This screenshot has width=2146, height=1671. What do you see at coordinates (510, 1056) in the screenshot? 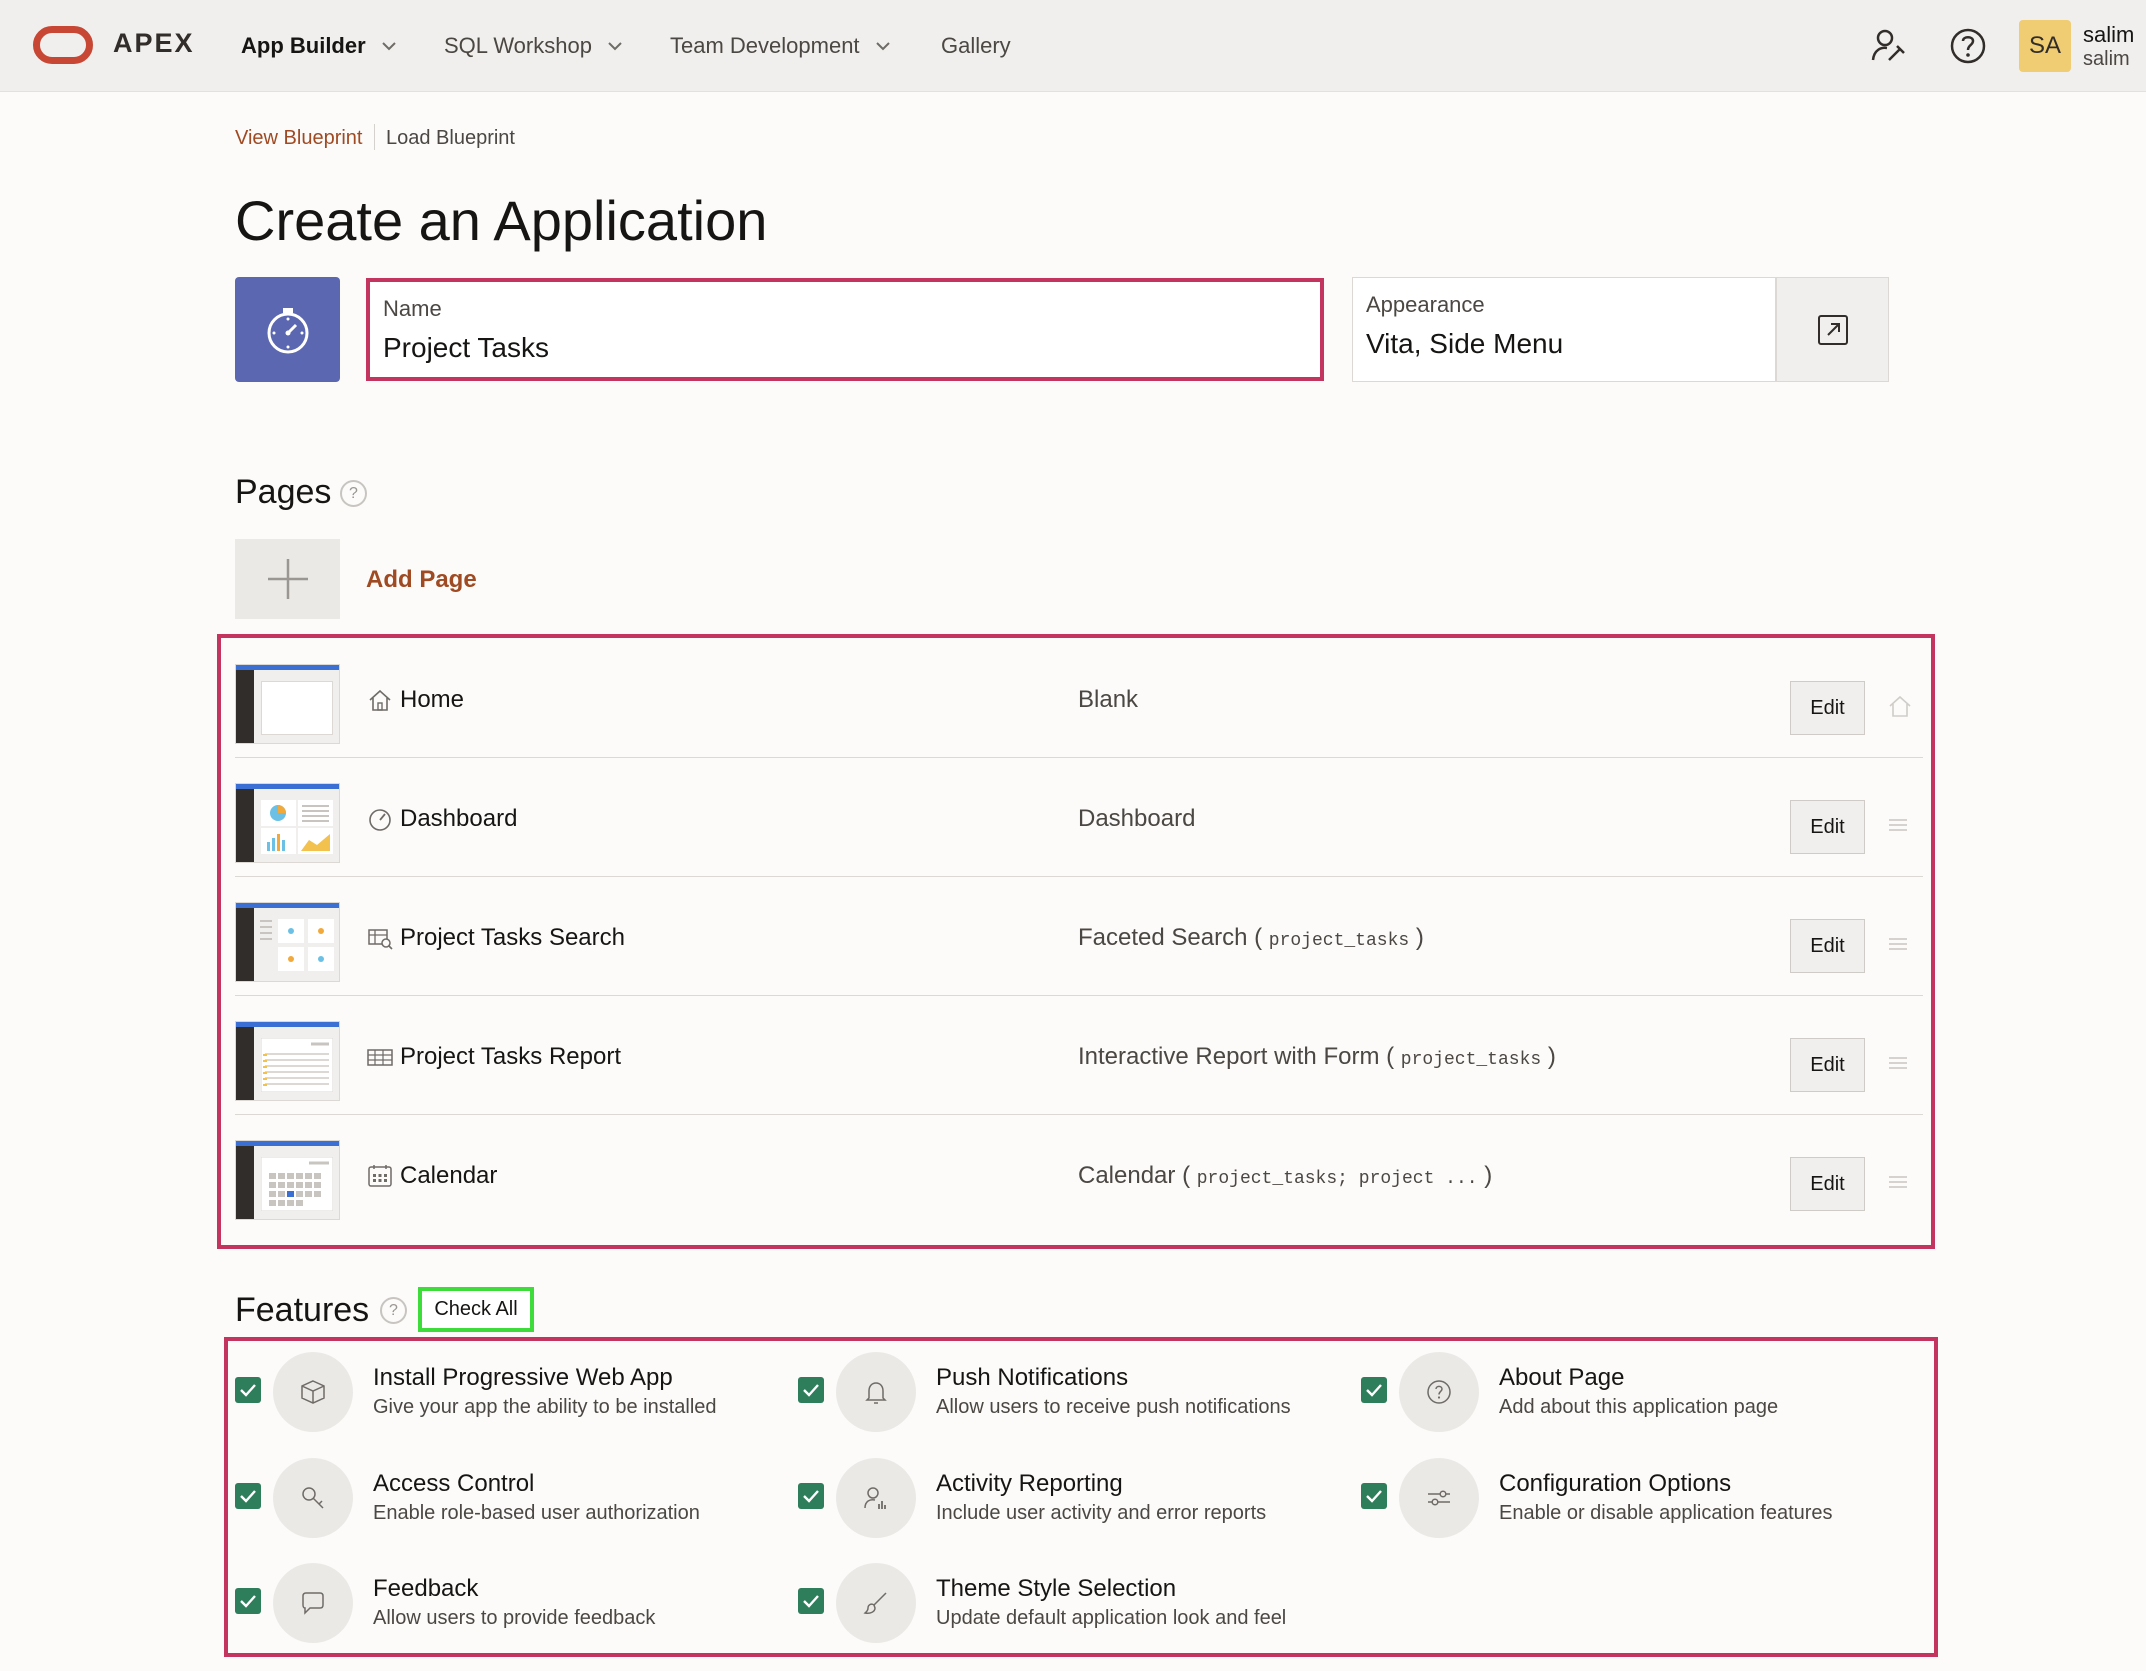
I see `page-name: Project Tasks Report` at bounding box center [510, 1056].